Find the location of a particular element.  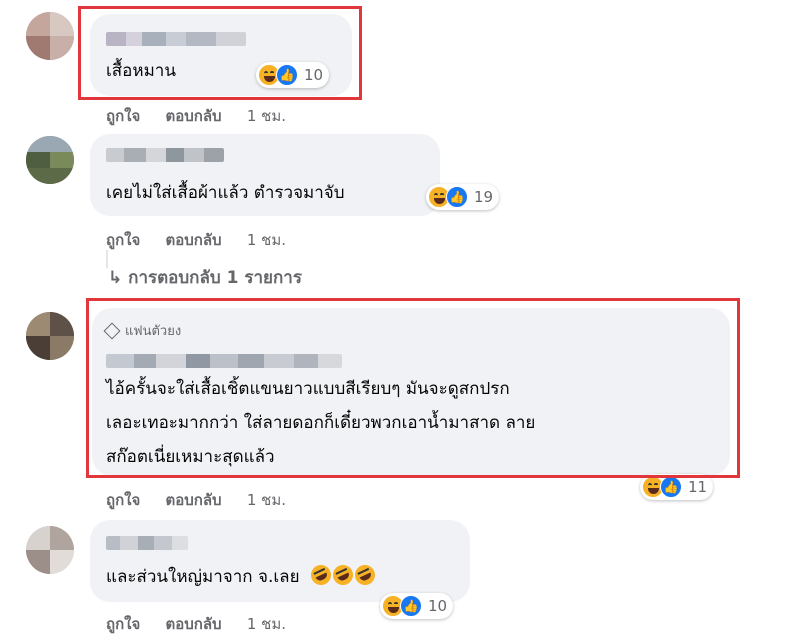

comment-bubble: และส่วนใหญ่มาจาก จ.เลย is located at coordinates (280, 561).